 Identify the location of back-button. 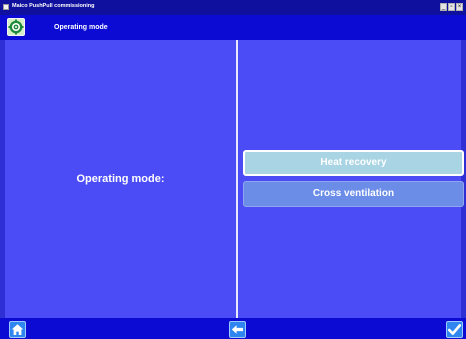
(237, 329).